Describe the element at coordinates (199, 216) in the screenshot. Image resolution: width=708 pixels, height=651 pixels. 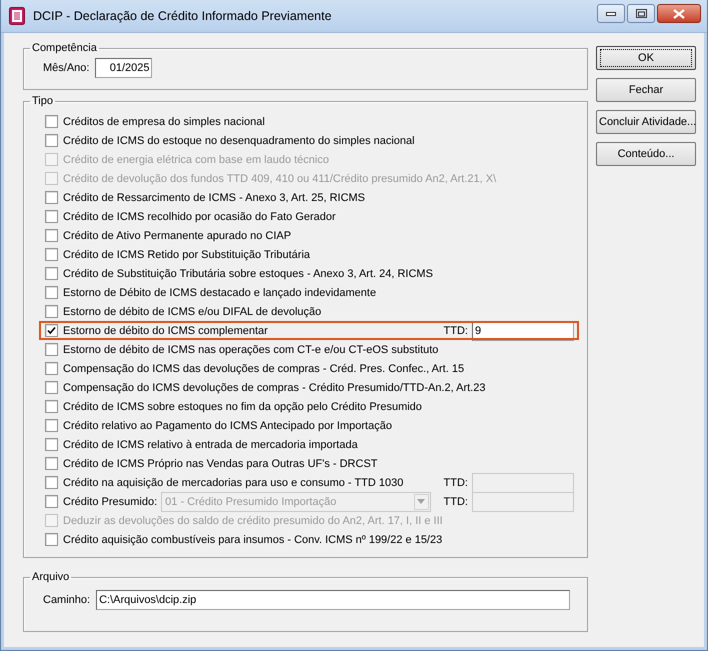
I see `option-label: Crédito de ICMS recolhido por ocasião do Fato Gerador` at that location.